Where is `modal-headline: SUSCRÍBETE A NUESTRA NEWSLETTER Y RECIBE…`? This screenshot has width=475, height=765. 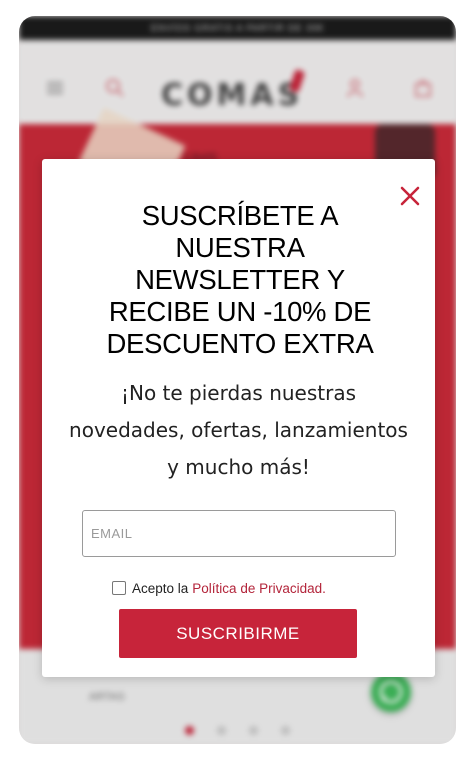
modal-headline: SUSCRÍBETE A NUESTRA NEWSLETTER Y RECIBE… is located at coordinates (240, 279).